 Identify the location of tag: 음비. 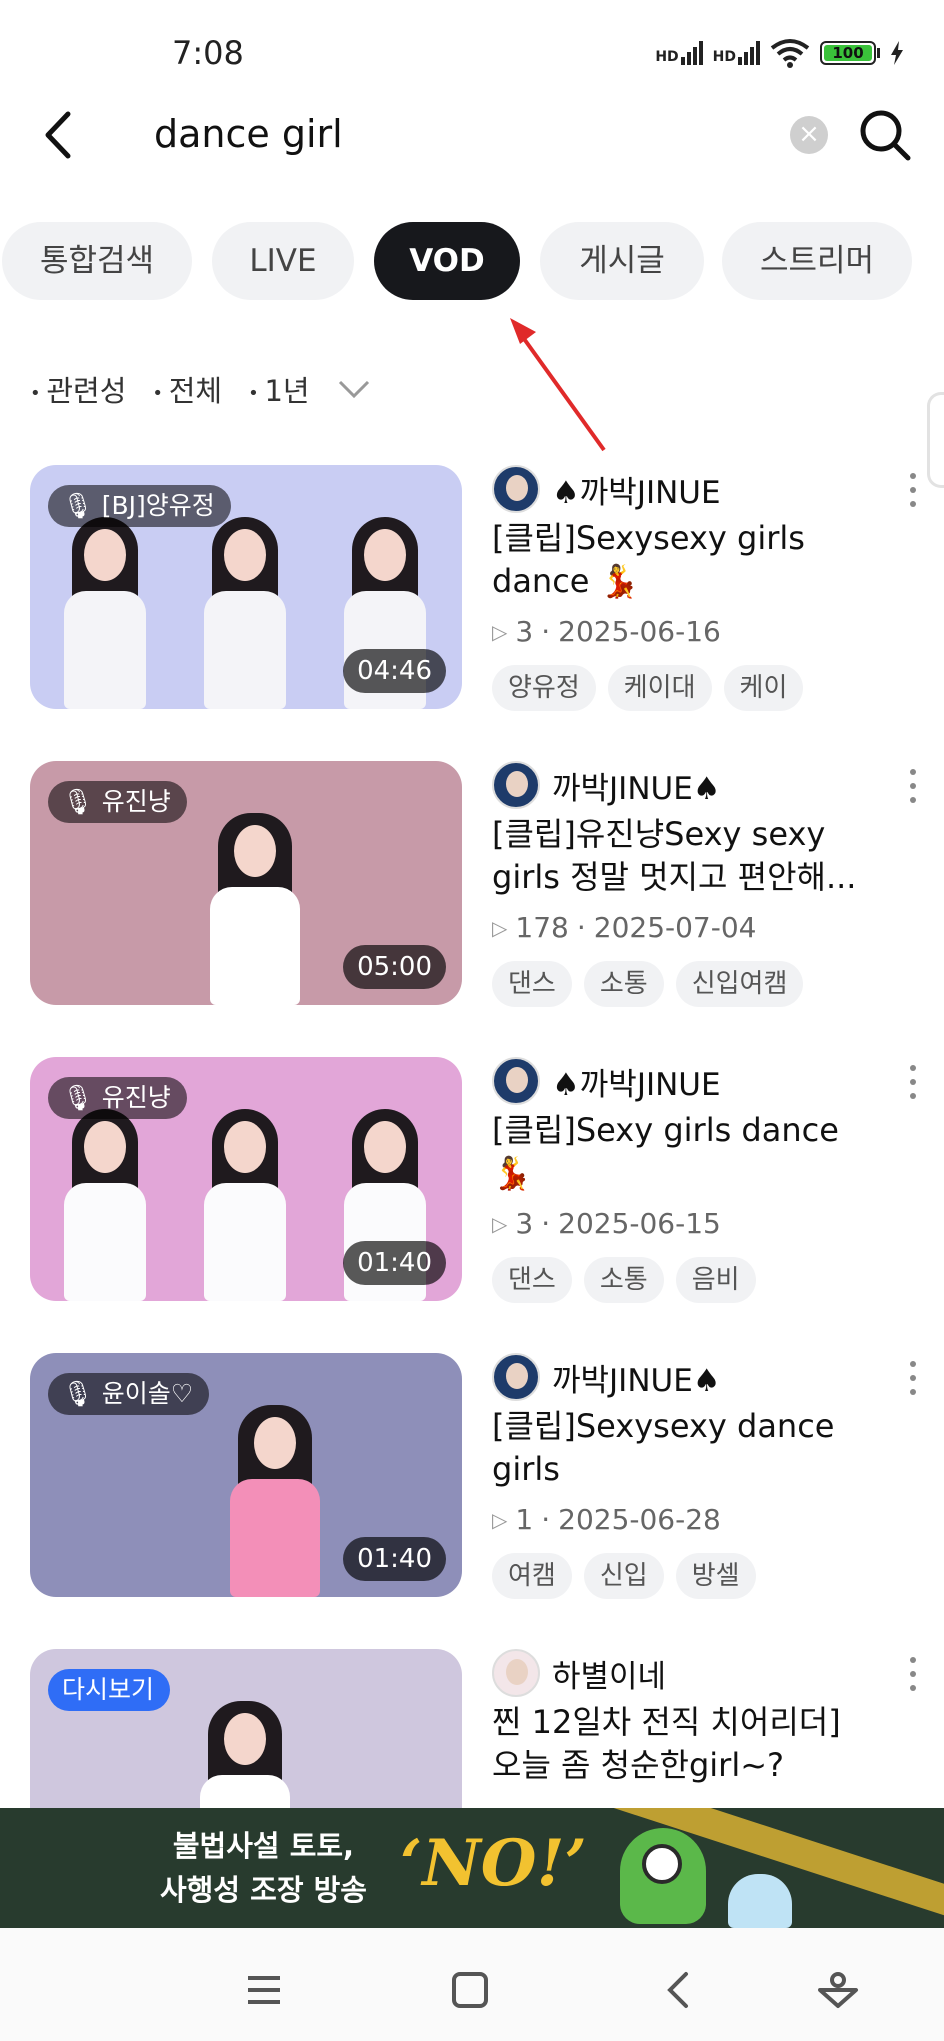
(715, 1280).